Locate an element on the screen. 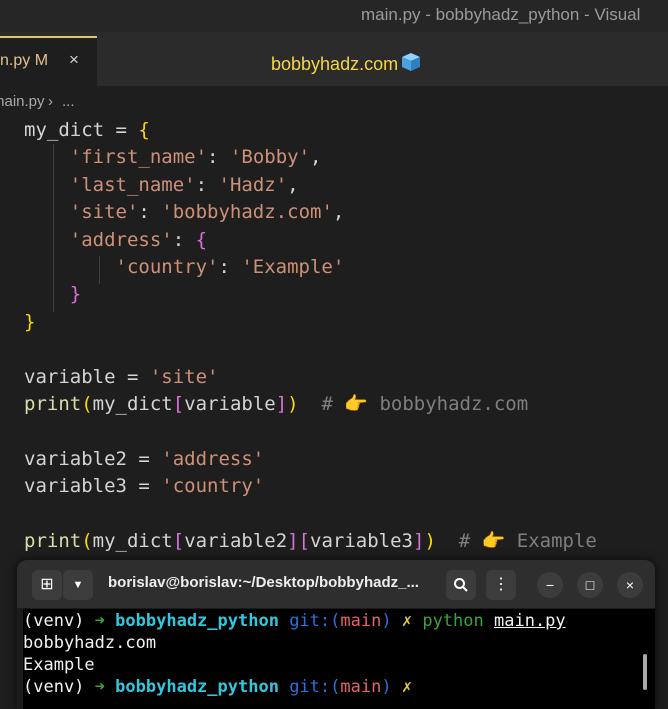 The image size is (668, 709). code-line: variable3 = 'country' is located at coordinates (144, 486).